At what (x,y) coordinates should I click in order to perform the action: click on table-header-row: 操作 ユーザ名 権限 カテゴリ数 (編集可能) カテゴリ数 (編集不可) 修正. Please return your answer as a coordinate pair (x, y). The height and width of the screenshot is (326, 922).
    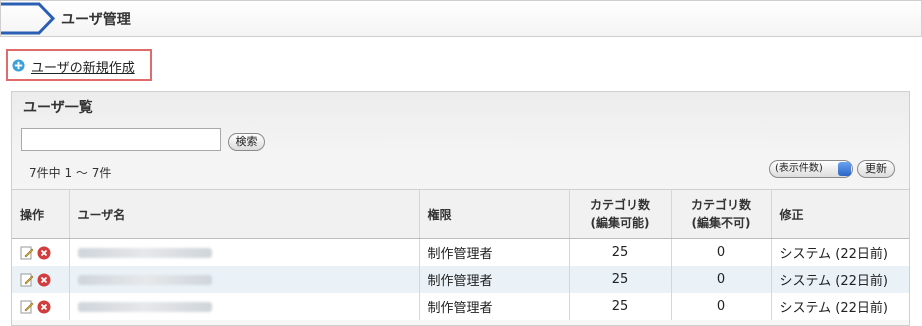
    Looking at the image, I should click on (460, 214).